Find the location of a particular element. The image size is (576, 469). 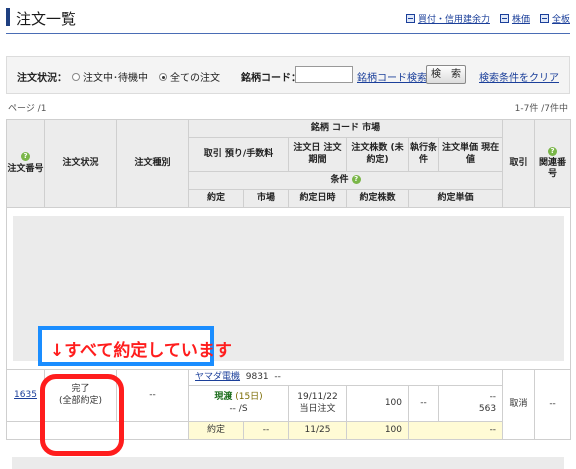

annotation-callout-text: ↓すべて約定しています is located at coordinates (141, 351).